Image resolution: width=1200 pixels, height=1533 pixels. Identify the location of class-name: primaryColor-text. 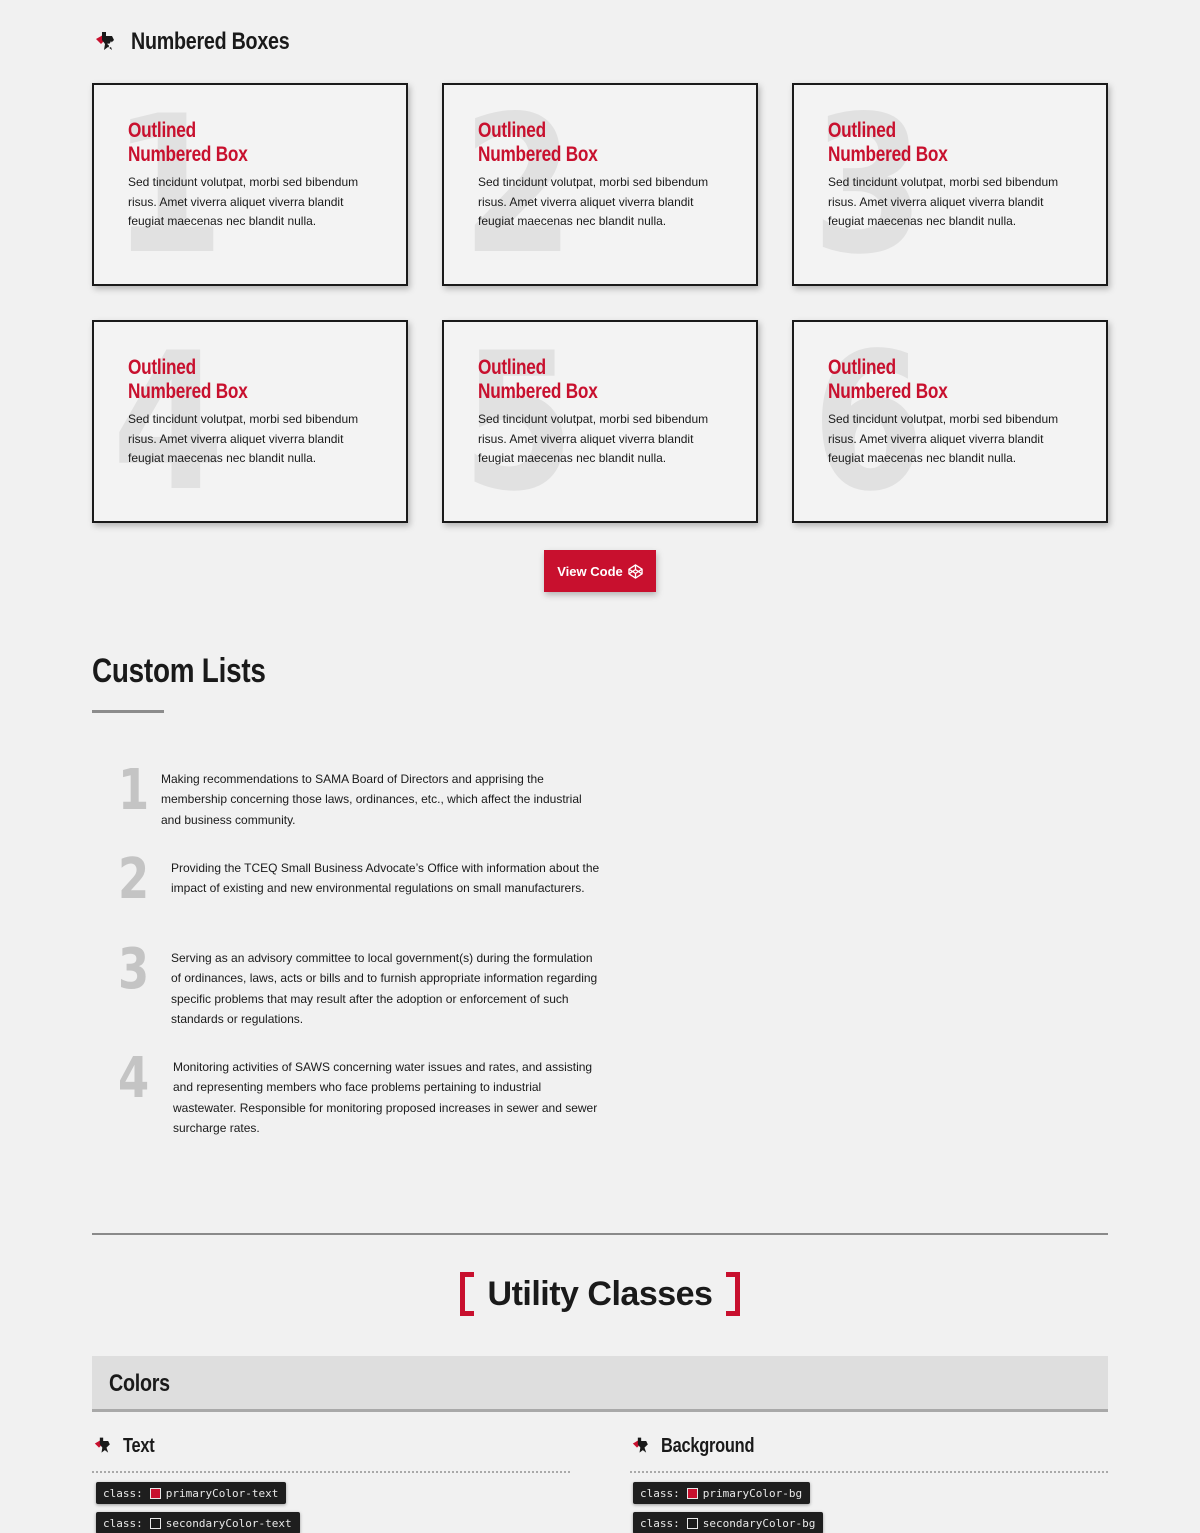
(222, 1493).